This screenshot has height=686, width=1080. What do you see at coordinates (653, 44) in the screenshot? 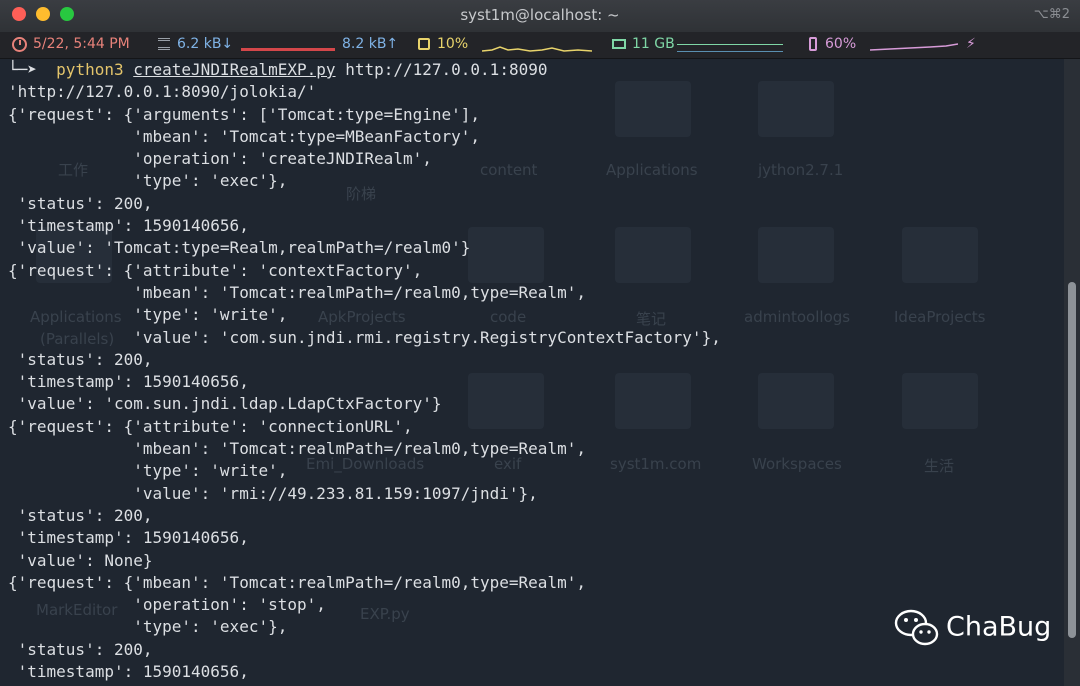
I see `status-memory: 11 GB` at bounding box center [653, 44].